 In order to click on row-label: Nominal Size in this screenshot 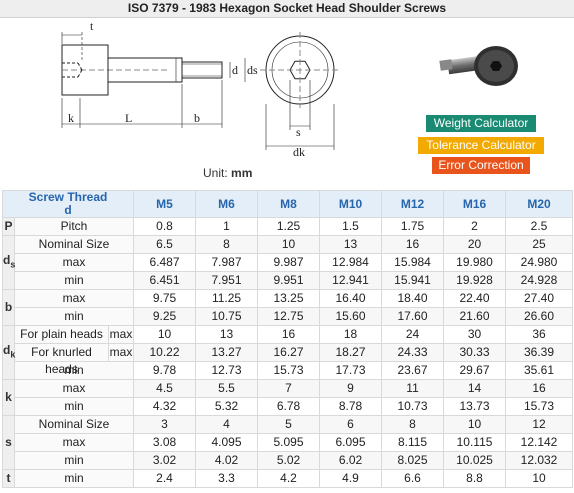, I will do `click(74, 244)`.